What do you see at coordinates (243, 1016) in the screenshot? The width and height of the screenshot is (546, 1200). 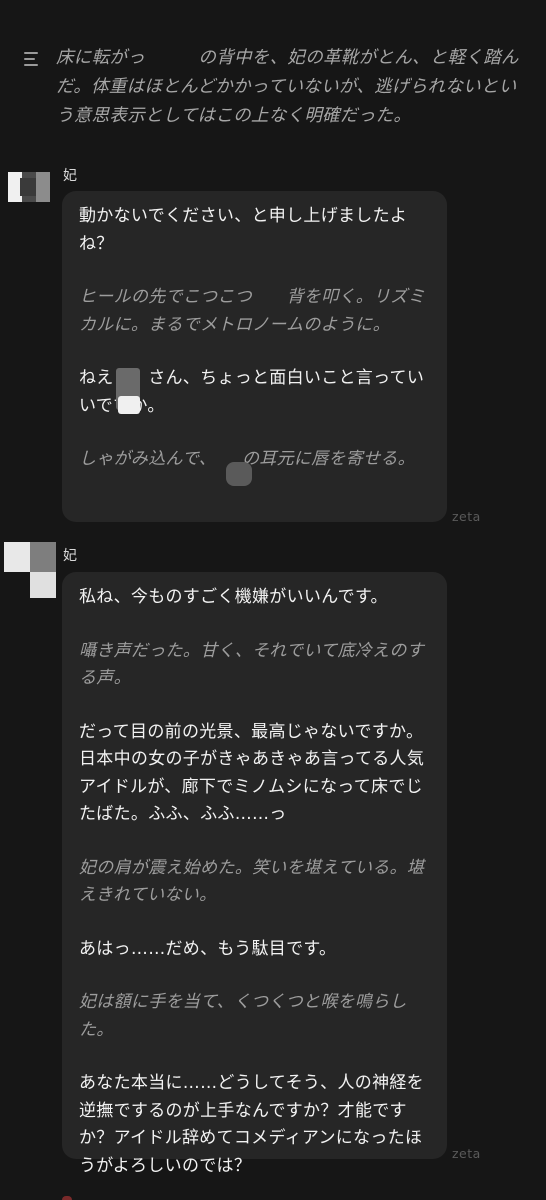 I see `message-paragraph: 妃は額に手を当て、くつくつと喉を鳴らした。` at bounding box center [243, 1016].